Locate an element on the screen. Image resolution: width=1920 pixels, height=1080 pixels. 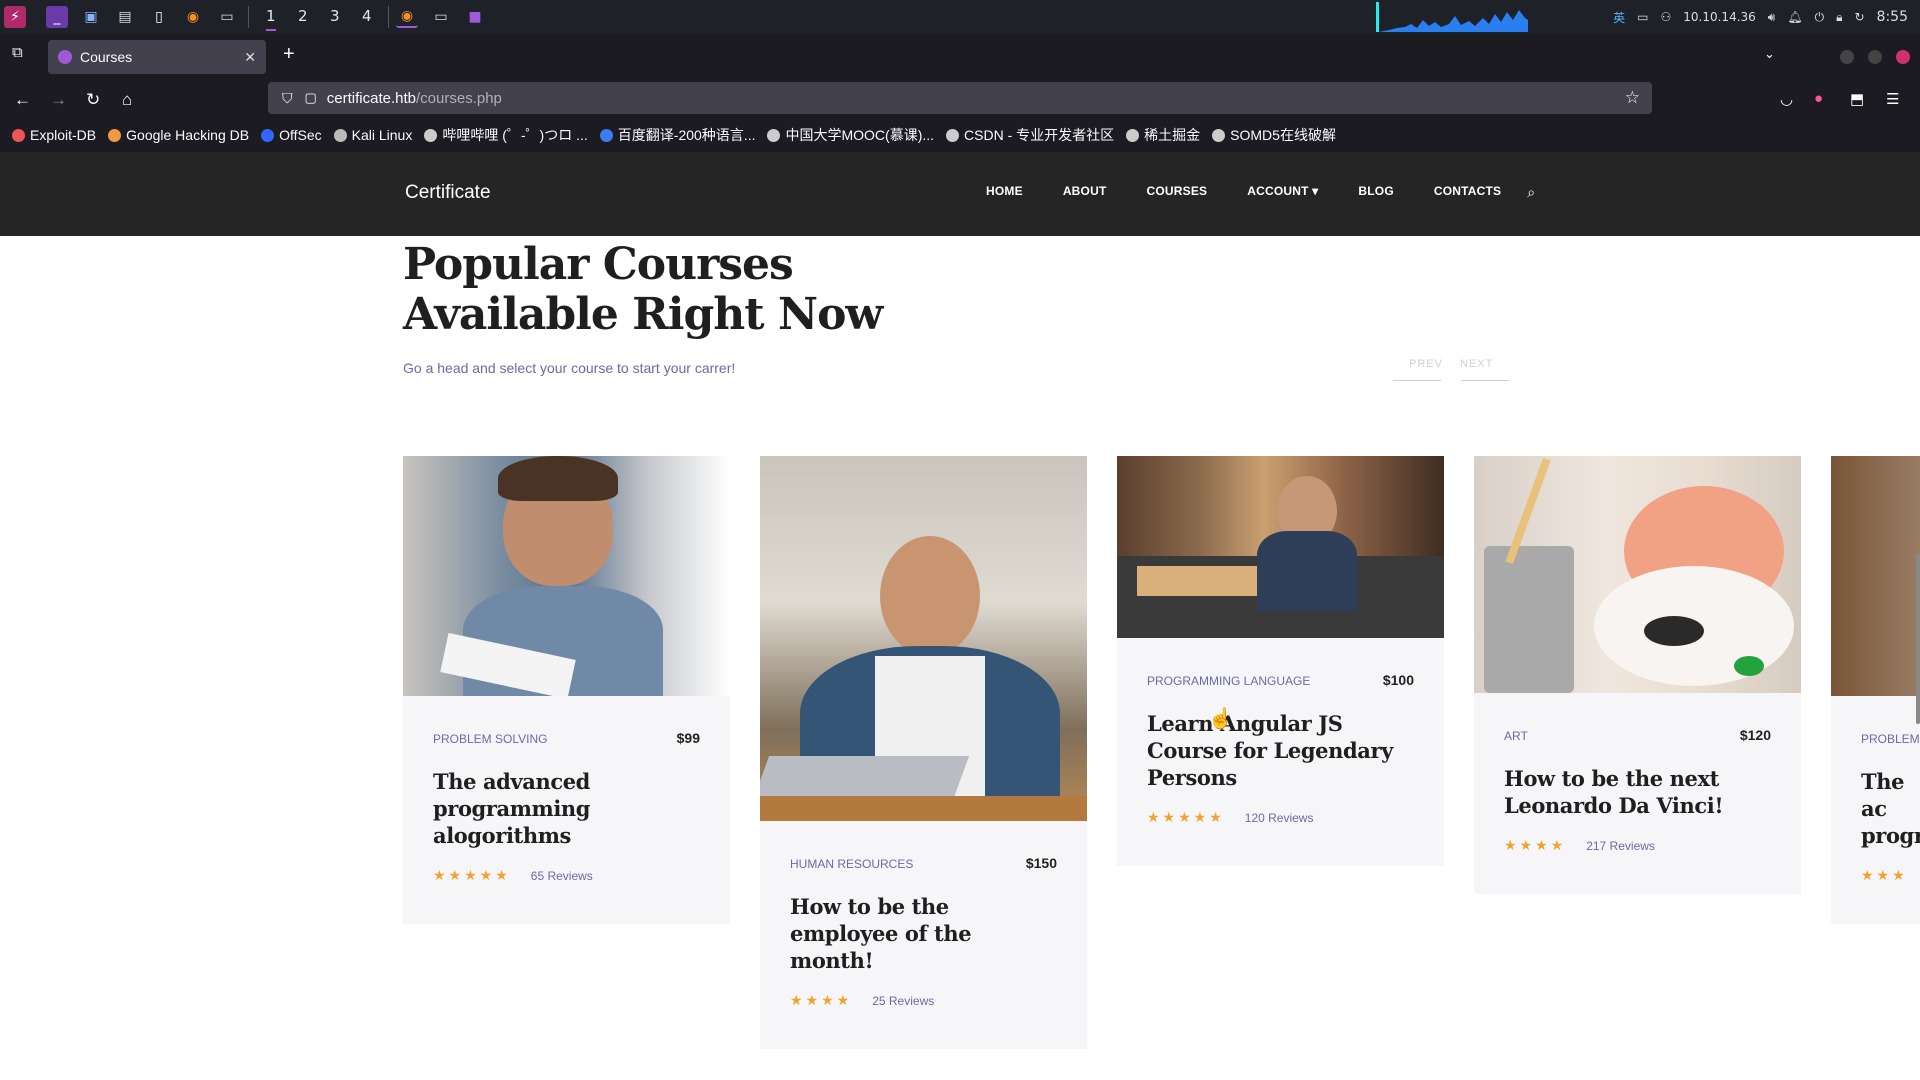
forward-icon: → is located at coordinates (58, 100).